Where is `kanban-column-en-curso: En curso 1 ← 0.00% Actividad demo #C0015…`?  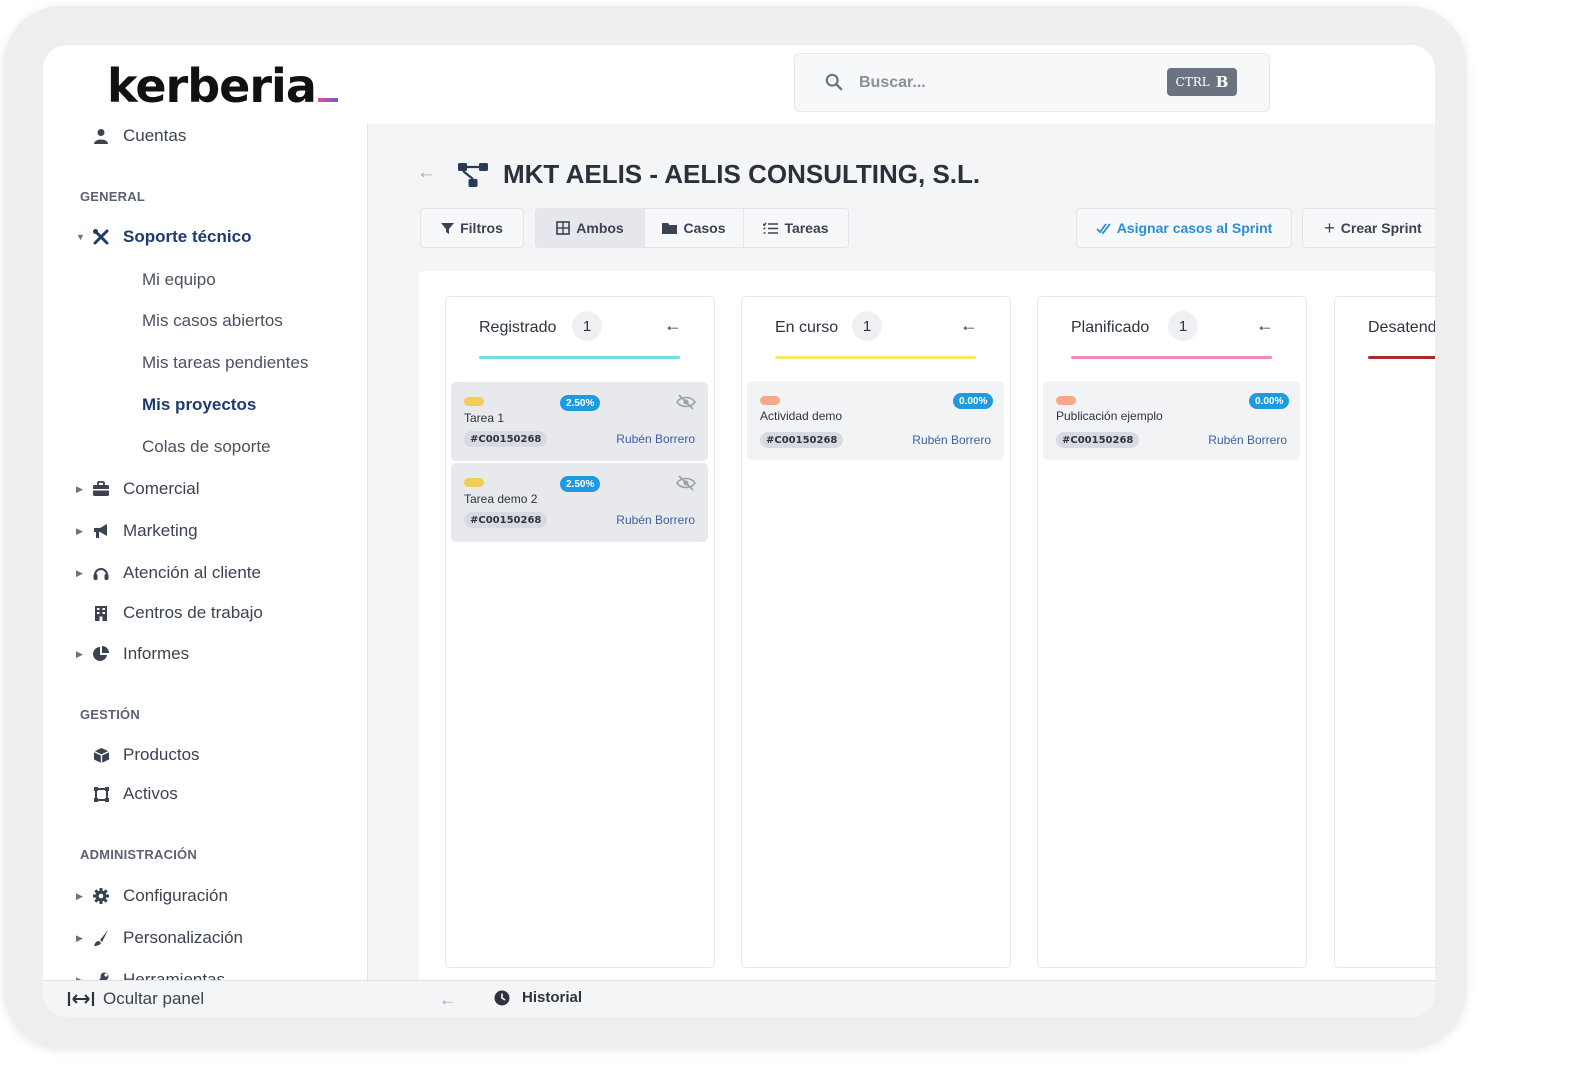 kanban-column-en-curso: En curso 1 ← 0.00% Actividad demo #C0015… is located at coordinates (876, 632).